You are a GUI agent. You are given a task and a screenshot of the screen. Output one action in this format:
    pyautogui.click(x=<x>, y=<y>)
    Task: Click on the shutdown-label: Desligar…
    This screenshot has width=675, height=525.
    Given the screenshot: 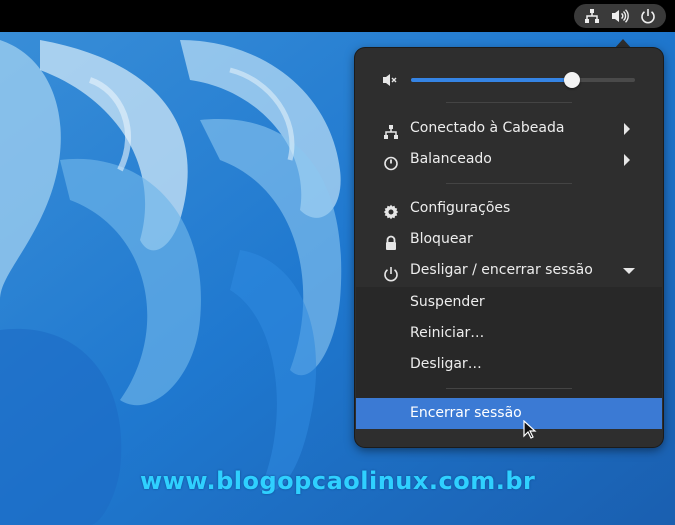 What is the action you would take?
    pyautogui.click(x=446, y=364)
    